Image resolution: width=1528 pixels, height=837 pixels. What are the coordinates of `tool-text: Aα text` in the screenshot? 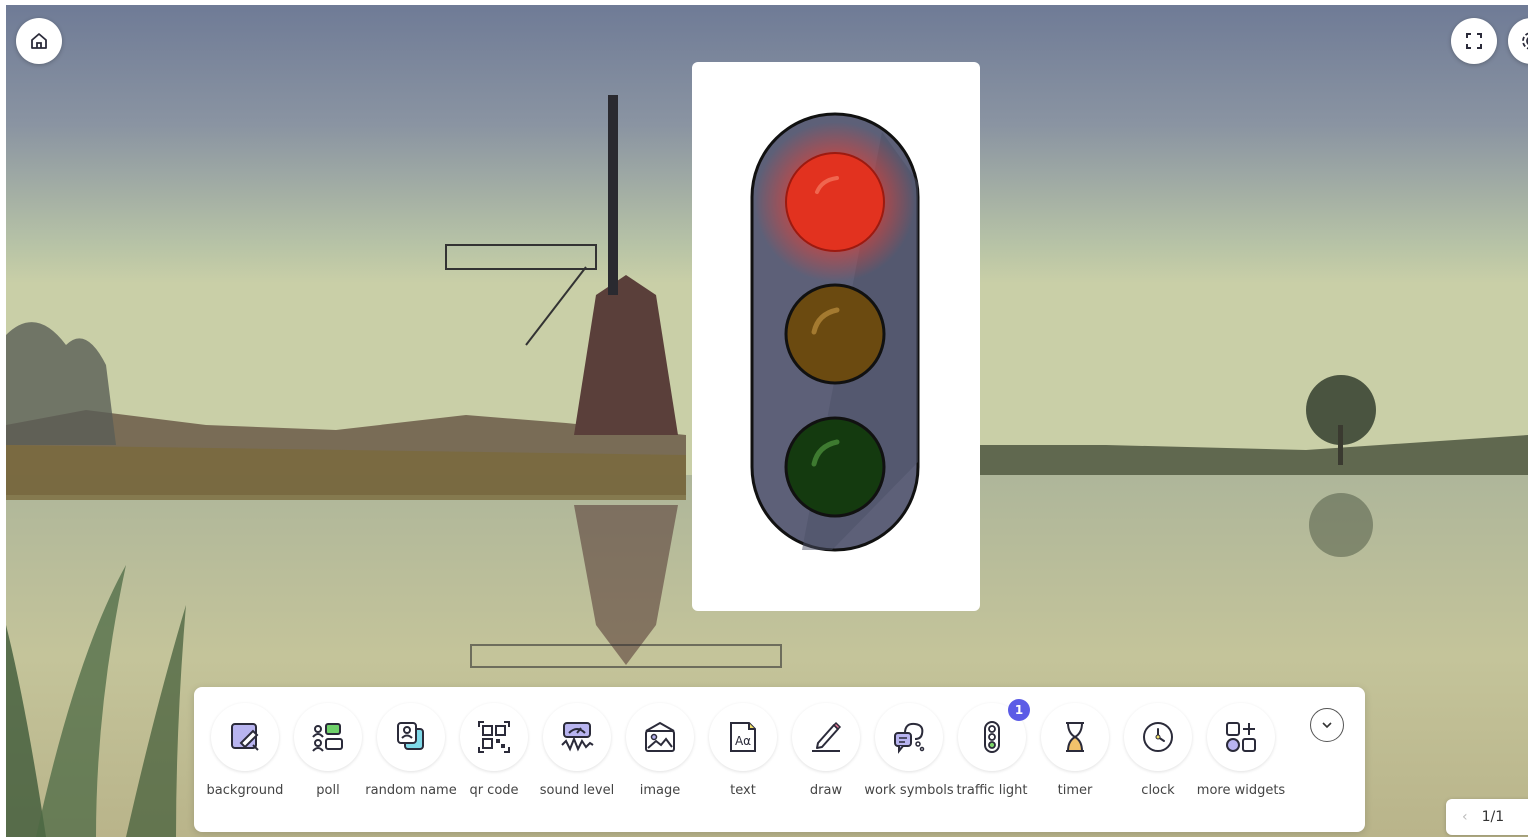 It's located at (743, 752).